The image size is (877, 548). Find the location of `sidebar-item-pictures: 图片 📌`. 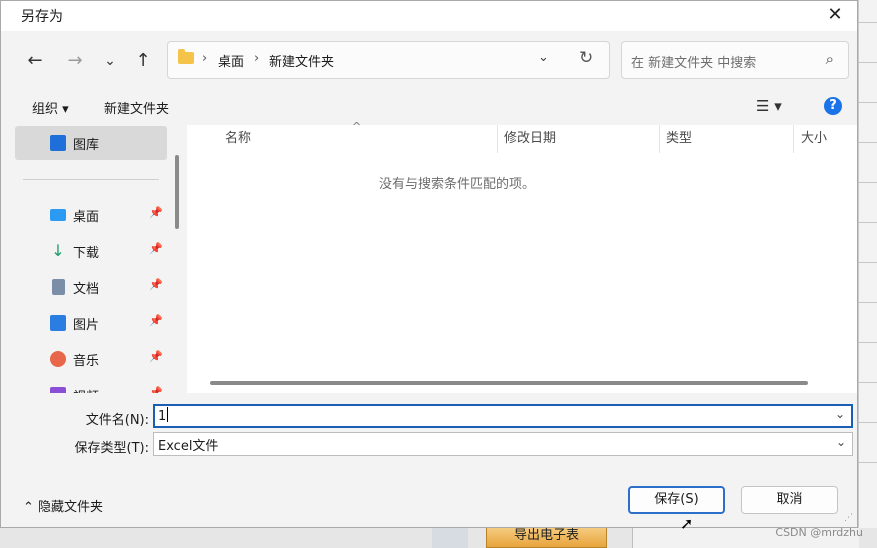

sidebar-item-pictures: 图片 📌 is located at coordinates (91, 323).